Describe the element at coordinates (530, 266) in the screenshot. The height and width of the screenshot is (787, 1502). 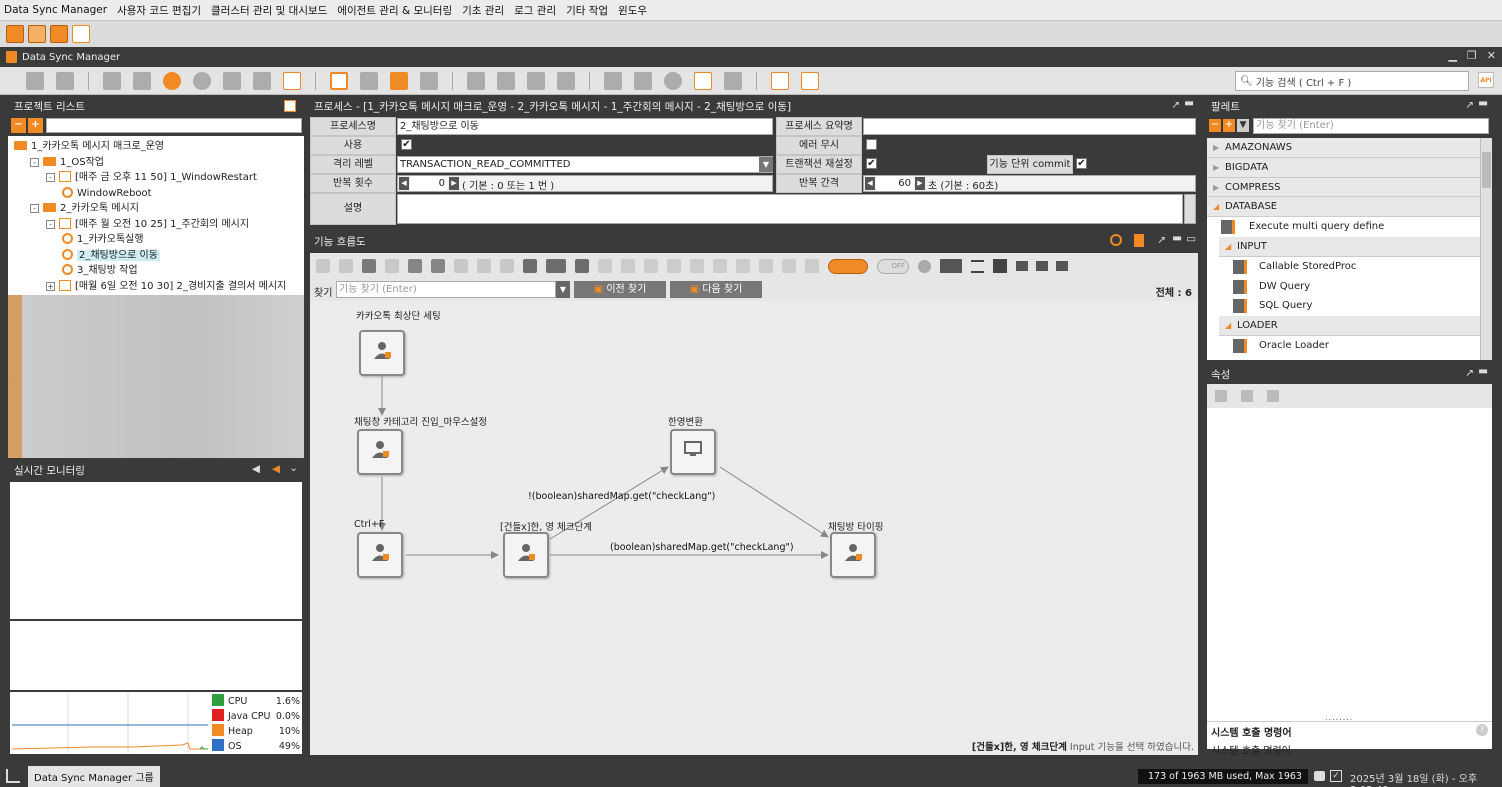
I see `sort-icon` at that location.